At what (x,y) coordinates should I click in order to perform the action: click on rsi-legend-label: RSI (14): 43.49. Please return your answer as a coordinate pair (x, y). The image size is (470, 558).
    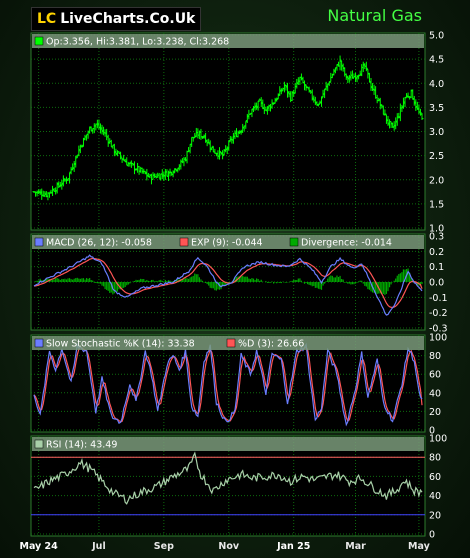
    Looking at the image, I should click on (81, 445).